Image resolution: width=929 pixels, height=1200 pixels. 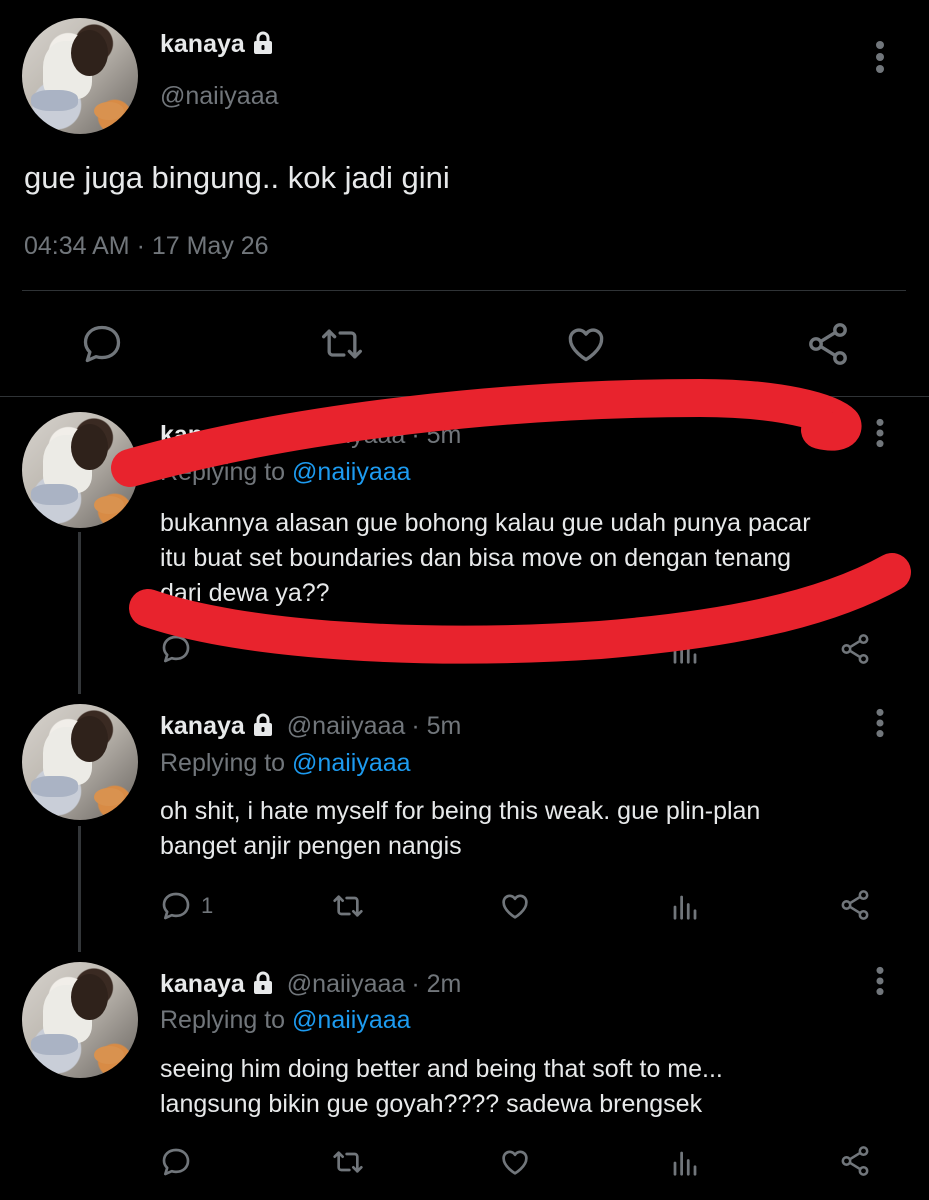 I want to click on author-row: kanaya @naiiyaaa · 5m, so click(x=310, y=726).